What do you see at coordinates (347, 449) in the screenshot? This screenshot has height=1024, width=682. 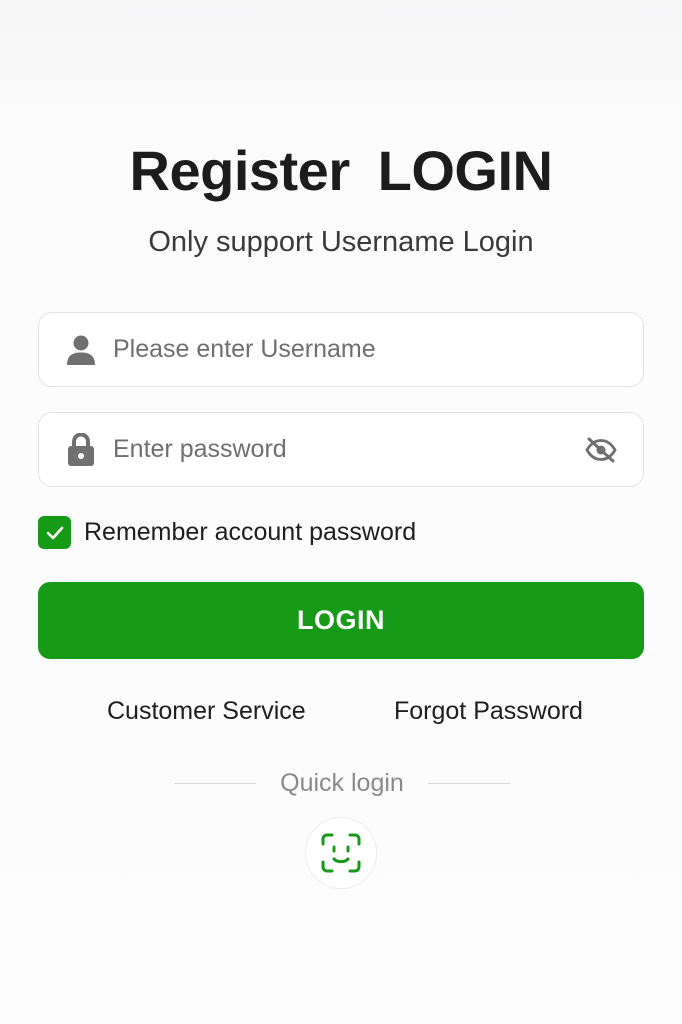 I see `password-input` at bounding box center [347, 449].